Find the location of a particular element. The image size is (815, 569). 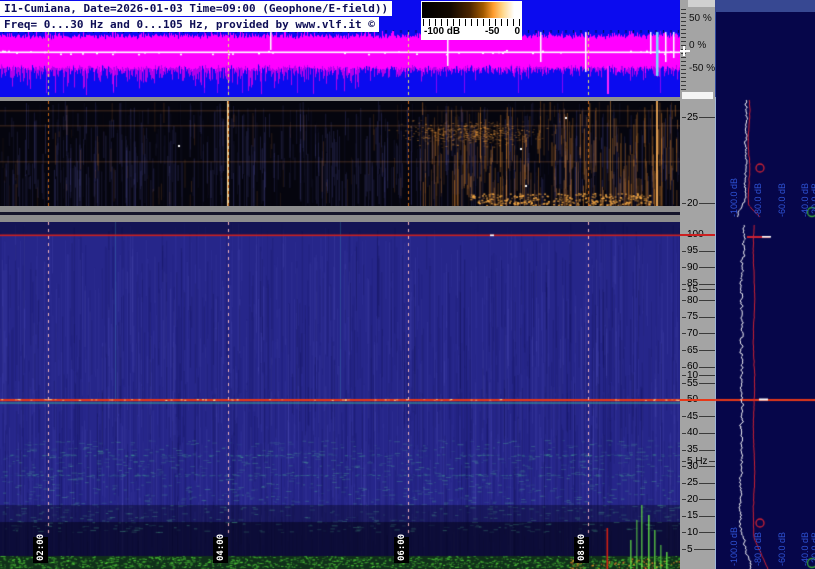

time-label-box: 02:00 is located at coordinates (40, 548).